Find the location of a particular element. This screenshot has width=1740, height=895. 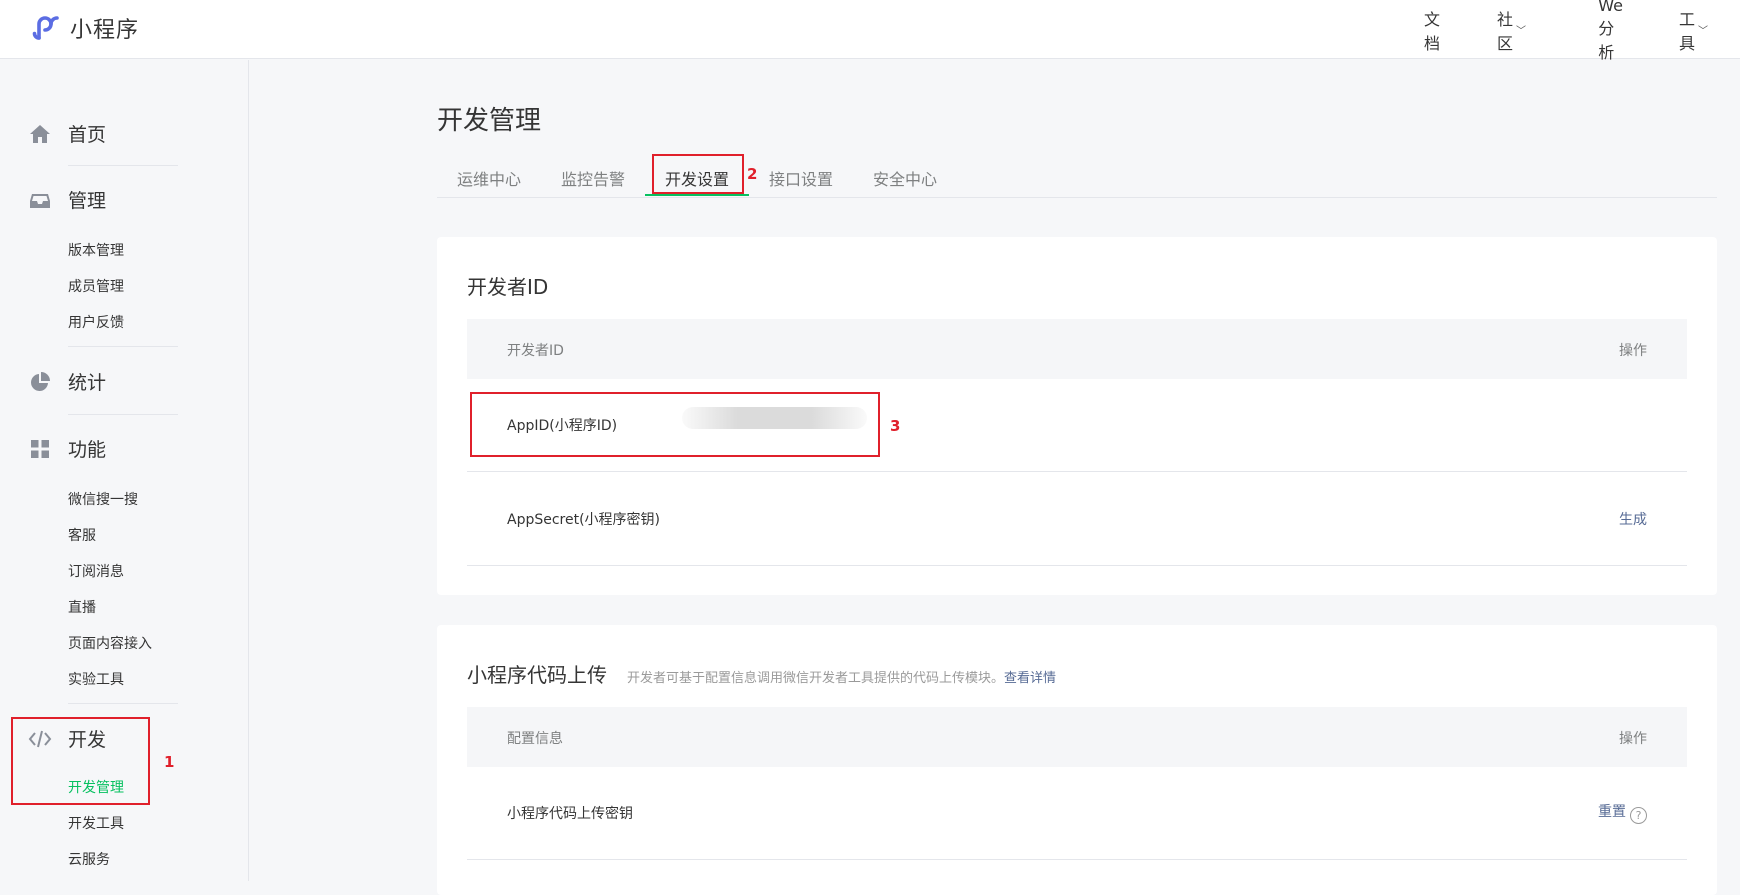

tab-security-center: 安全中心 is located at coordinates (905, 178).